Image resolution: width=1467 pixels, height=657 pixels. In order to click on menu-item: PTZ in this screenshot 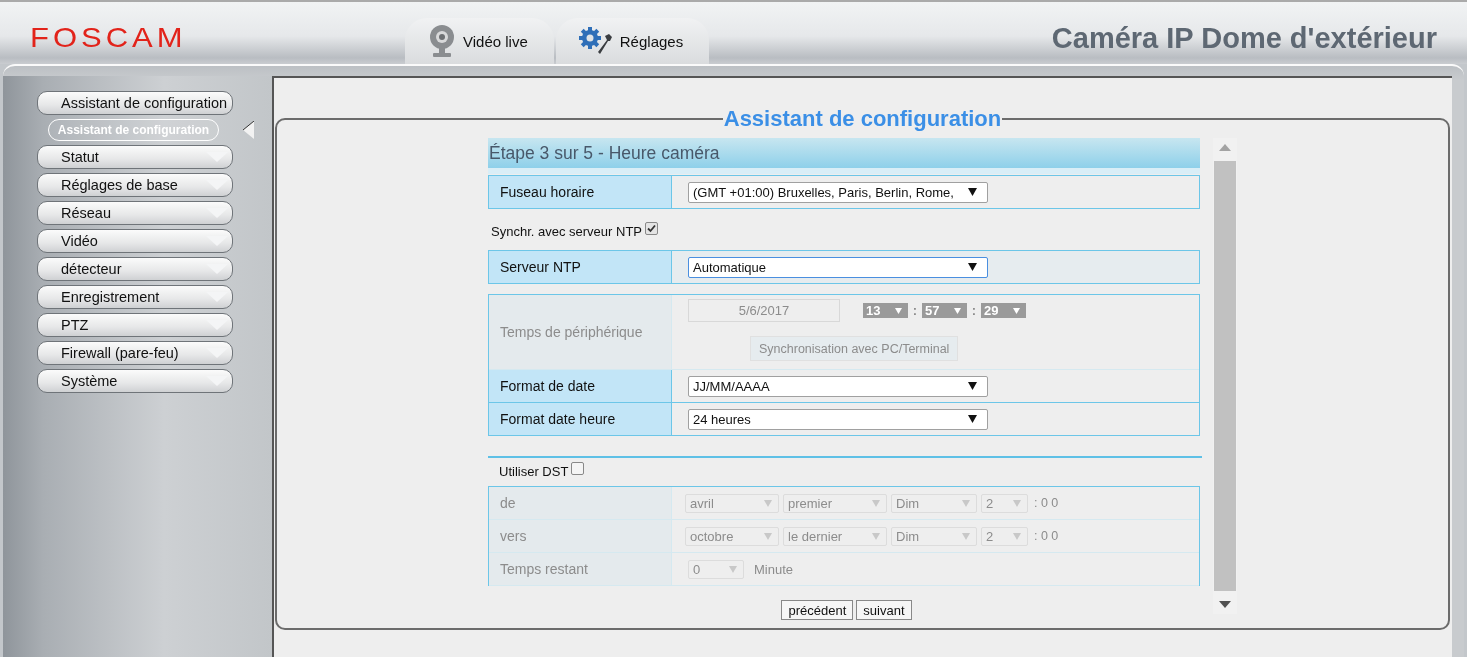, I will do `click(135, 325)`.